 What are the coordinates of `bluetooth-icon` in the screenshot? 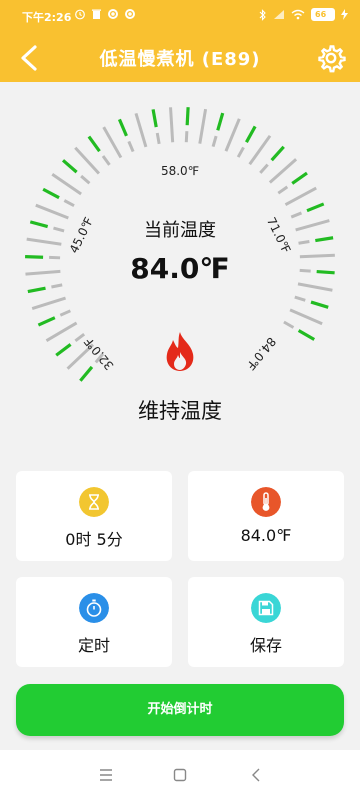 It's located at (262, 14).